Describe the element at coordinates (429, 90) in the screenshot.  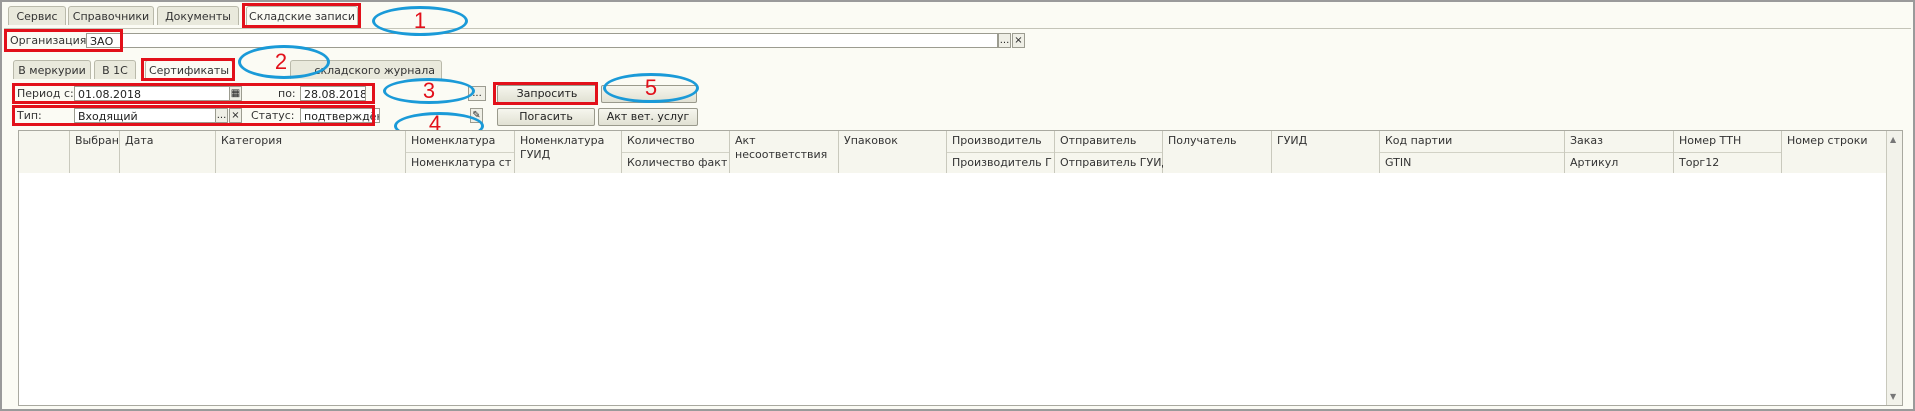
I see `callout-number-3: 3` at that location.